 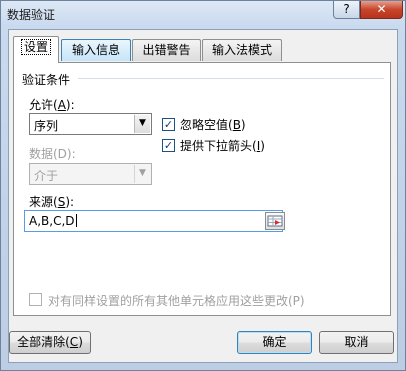 What do you see at coordinates (203, 14) in the screenshot?
I see `title-bar: 数据验证 ? ✕` at bounding box center [203, 14].